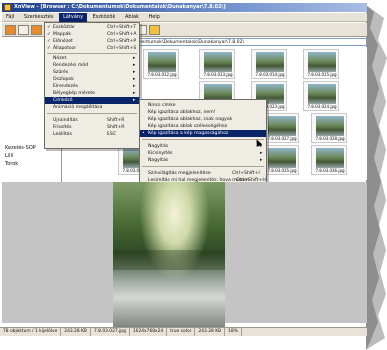  I want to click on menu-item-stop-animation: Animáció megállítása, so click(92, 107).